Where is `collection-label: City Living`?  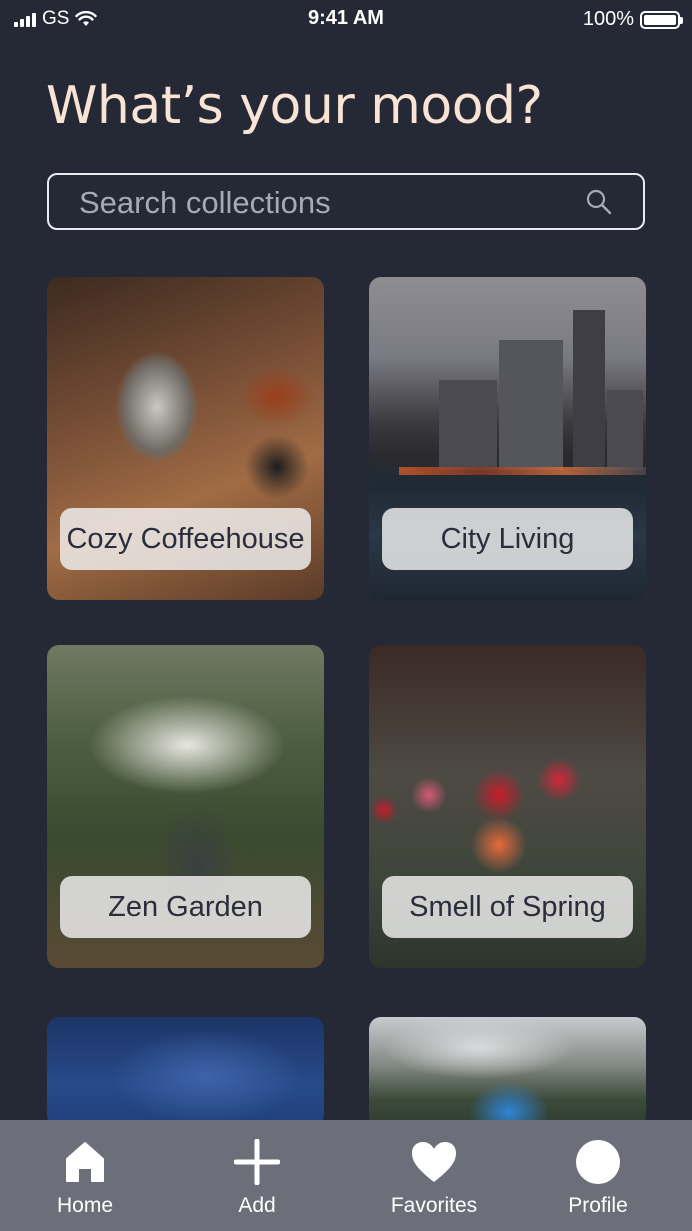 collection-label: City Living is located at coordinates (507, 539).